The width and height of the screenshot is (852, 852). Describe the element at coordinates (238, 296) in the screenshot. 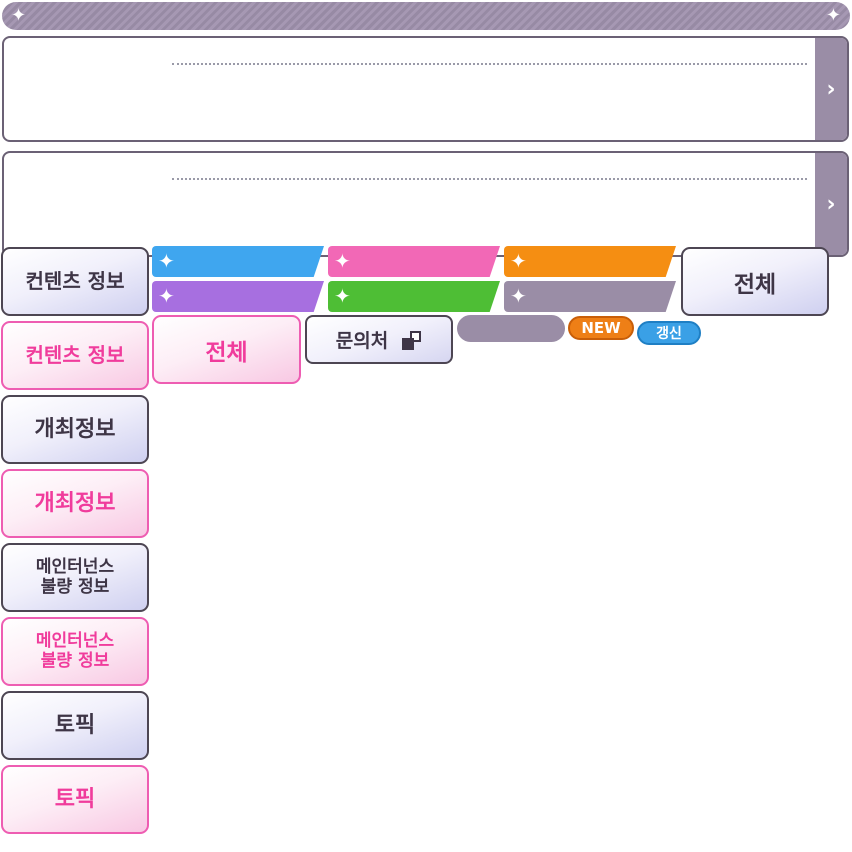

I see `category-tab-purple: ✦` at that location.